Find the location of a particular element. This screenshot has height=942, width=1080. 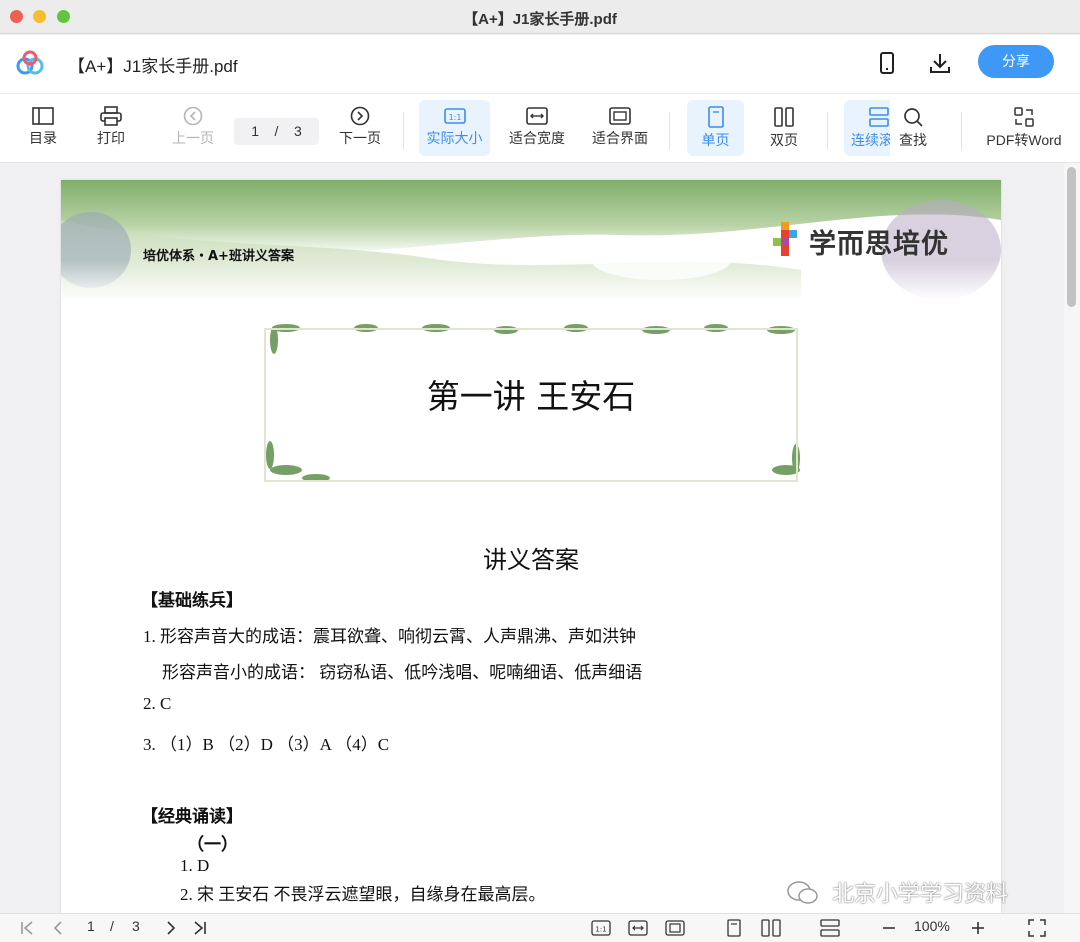

continuous-scroll-button: 连续滚 is located at coordinates (867, 128).